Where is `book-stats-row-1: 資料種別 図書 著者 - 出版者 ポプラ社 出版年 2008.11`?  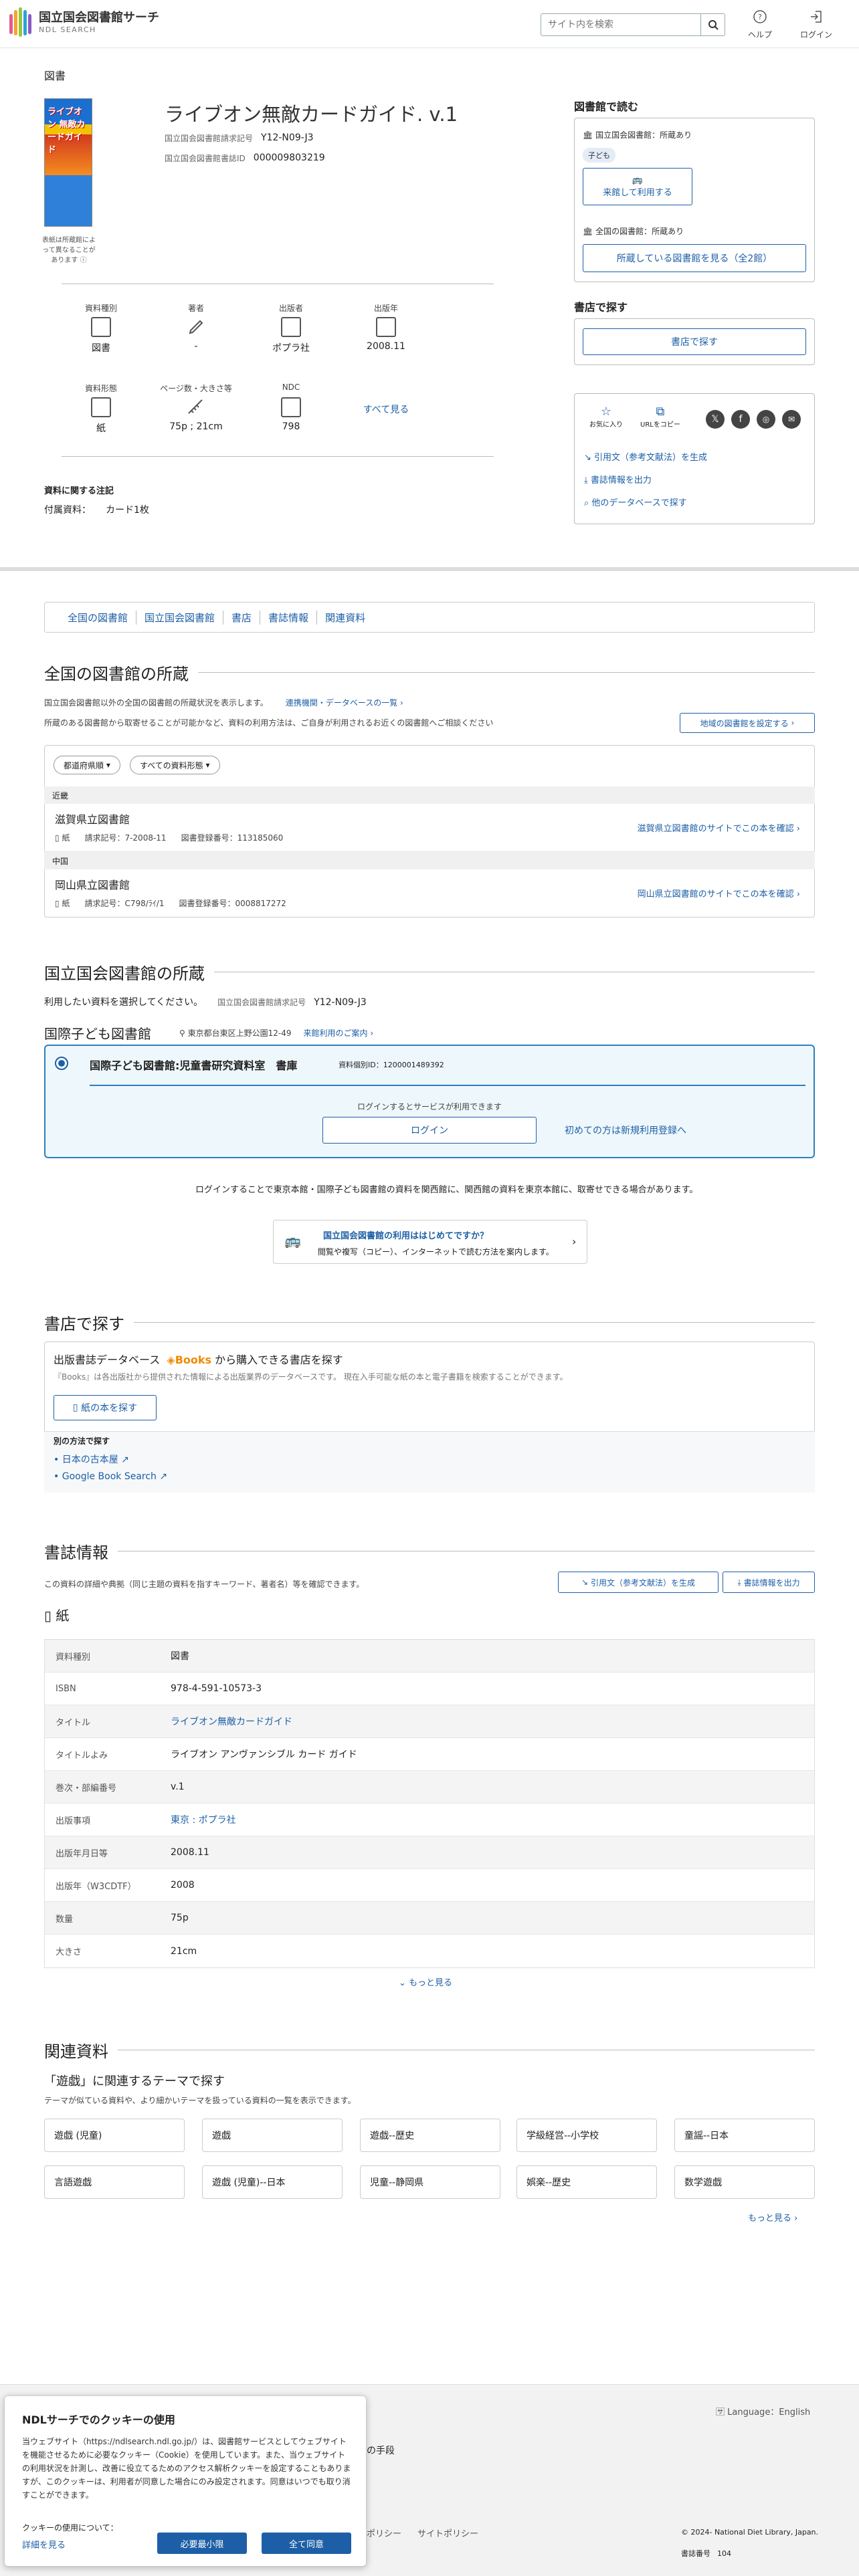
book-stats-row-1: 資料種別 図書 著者 - 出版者 ポプラ社 出版年 2008.11 is located at coordinates (276, 328).